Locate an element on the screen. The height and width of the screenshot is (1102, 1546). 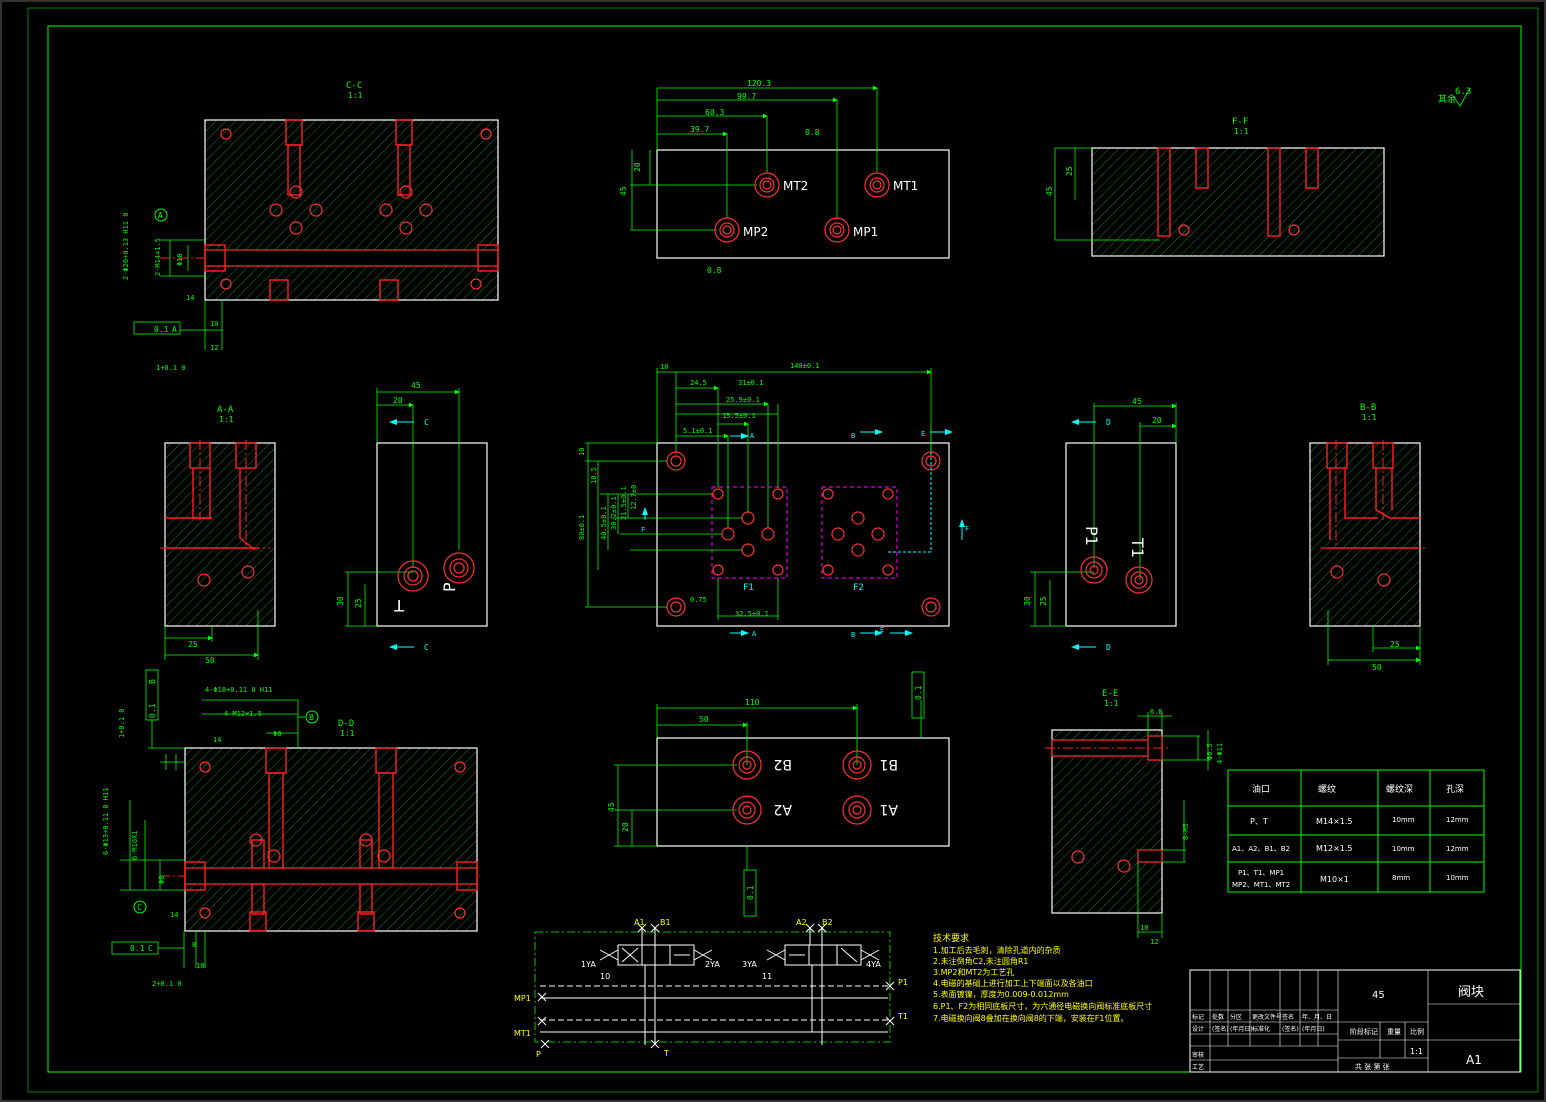
svg-text: M14×1.5 is located at coordinates (1334, 821).